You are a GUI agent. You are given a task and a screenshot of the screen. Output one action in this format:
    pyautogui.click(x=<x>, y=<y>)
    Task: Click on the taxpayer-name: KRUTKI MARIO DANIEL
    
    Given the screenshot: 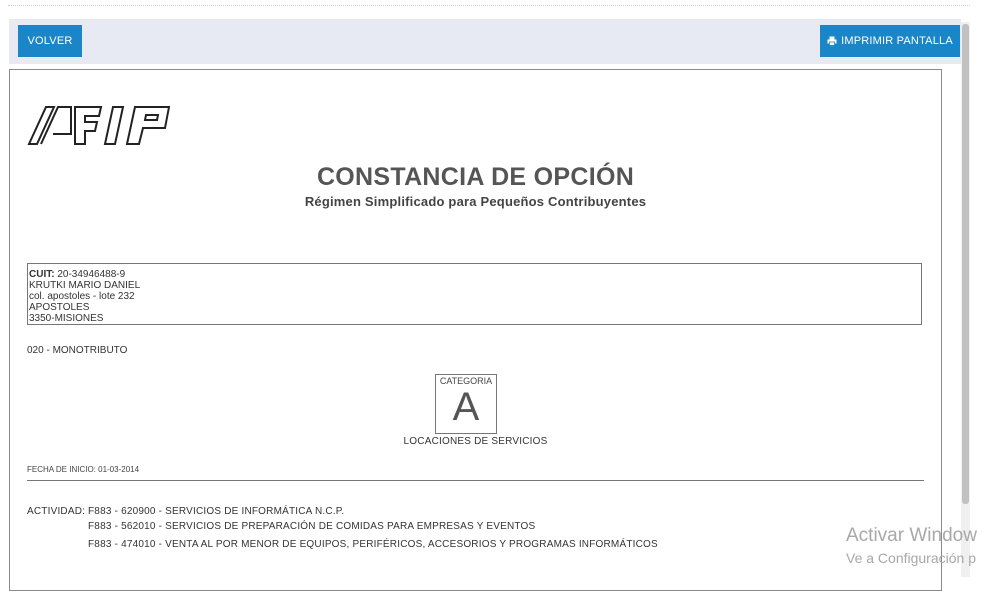 What is the action you would take?
    pyautogui.click(x=85, y=285)
    